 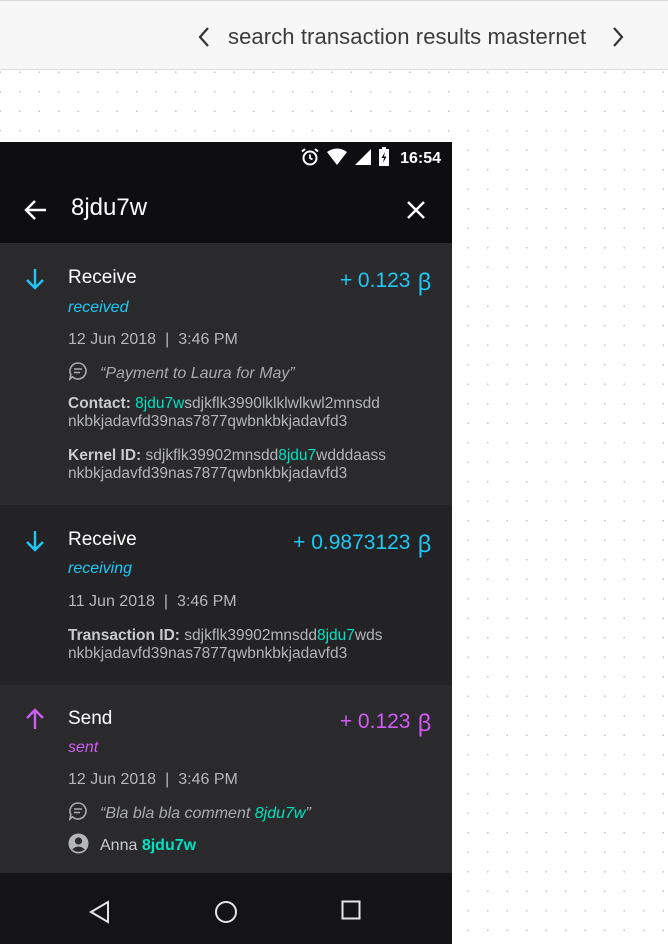 I want to click on comment-pre: “Bla bla bla comment, so click(x=177, y=813).